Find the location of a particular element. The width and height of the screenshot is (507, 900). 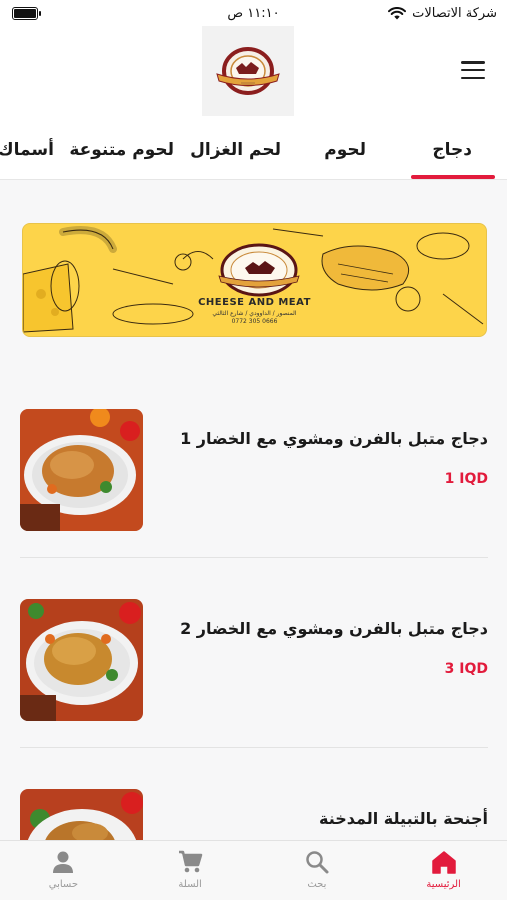

tab-deer-meat: لحم الغزال is located at coordinates (235, 150).